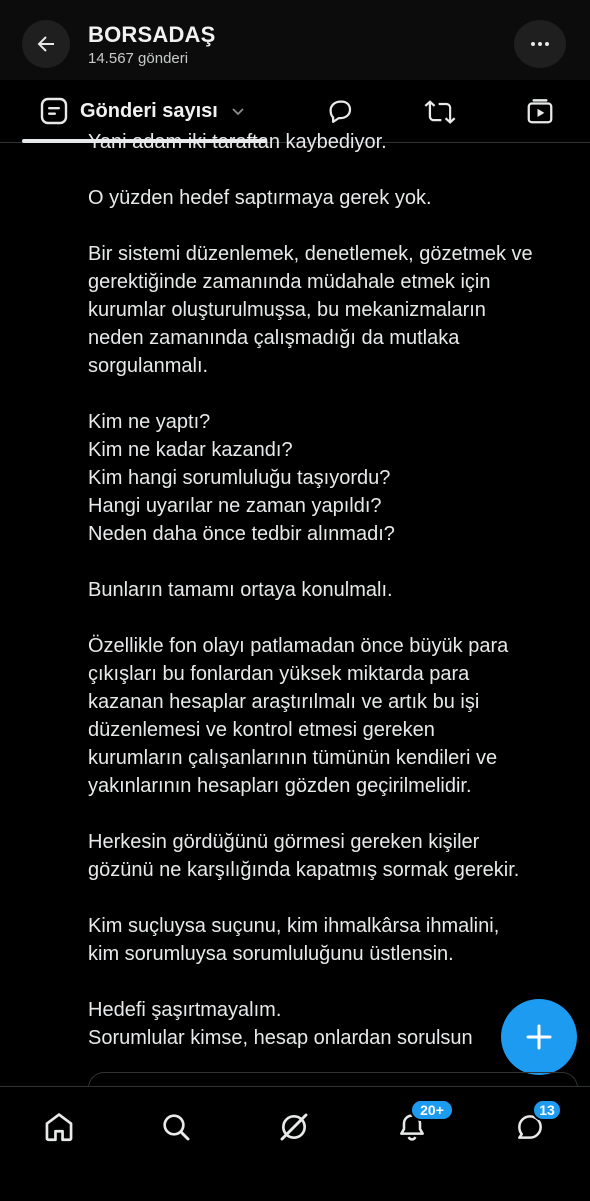 The image size is (590, 1201). Describe the element at coordinates (54, 111) in the screenshot. I see `posts-icon` at that location.